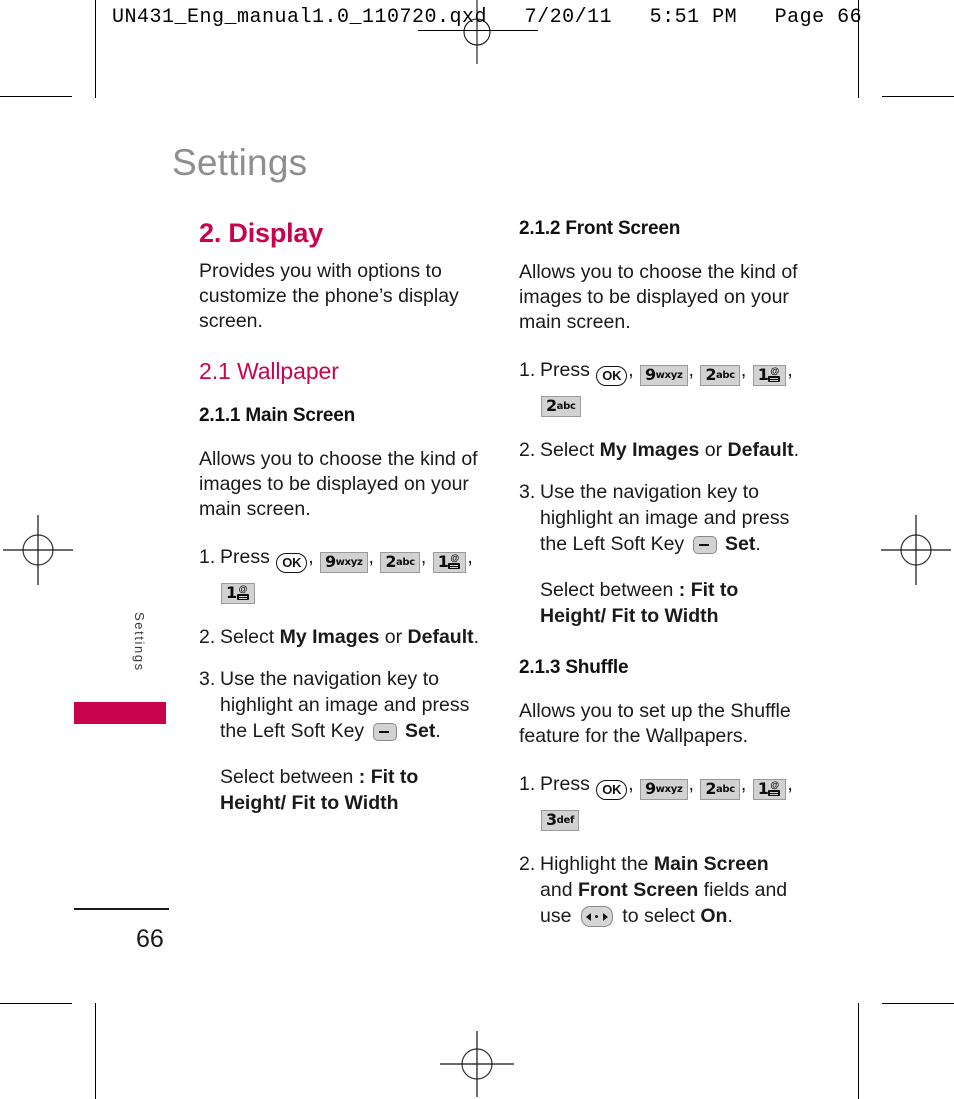  Describe the element at coordinates (261, 233) in the screenshot. I see `section-heading-display: 2. Display` at that location.